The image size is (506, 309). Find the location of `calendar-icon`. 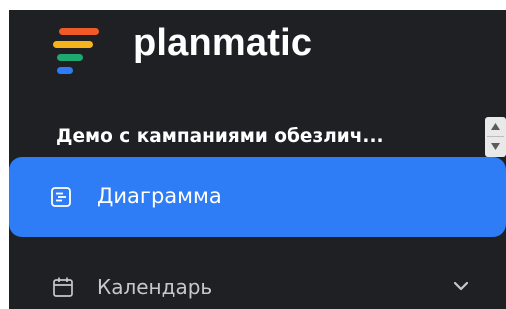

calendar-icon is located at coordinates (63, 287).